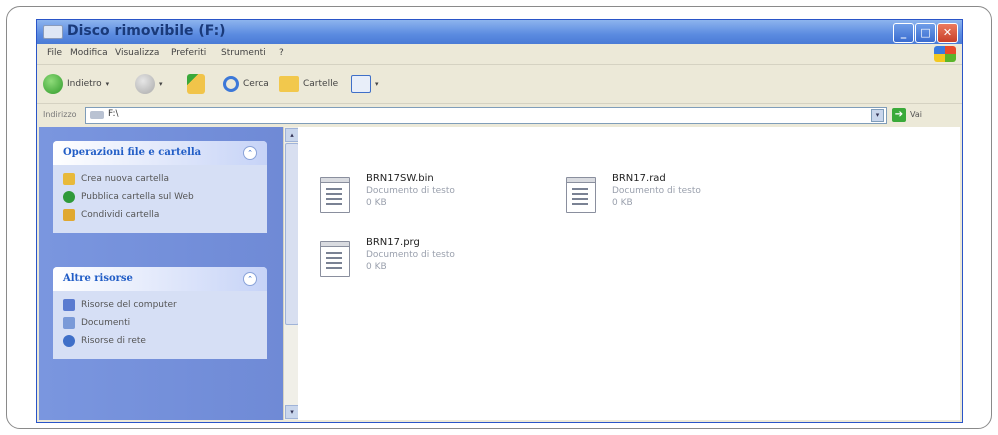 The image size is (998, 435). I want to click on task-label: Crea nuova cartella, so click(125, 179).